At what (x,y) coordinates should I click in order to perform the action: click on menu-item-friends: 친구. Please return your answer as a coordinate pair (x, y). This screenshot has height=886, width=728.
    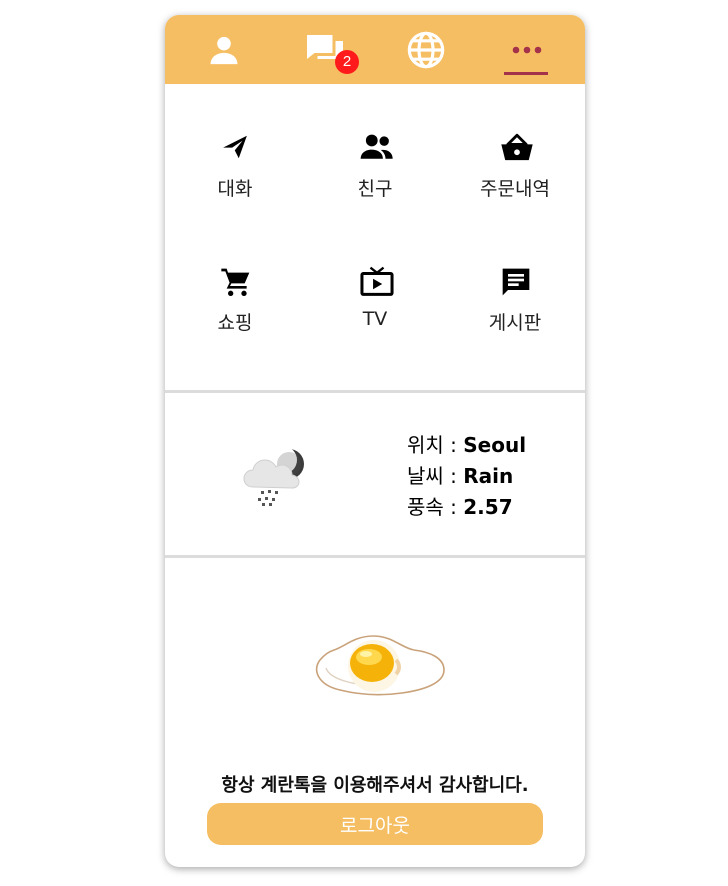
    Looking at the image, I should click on (375, 182).